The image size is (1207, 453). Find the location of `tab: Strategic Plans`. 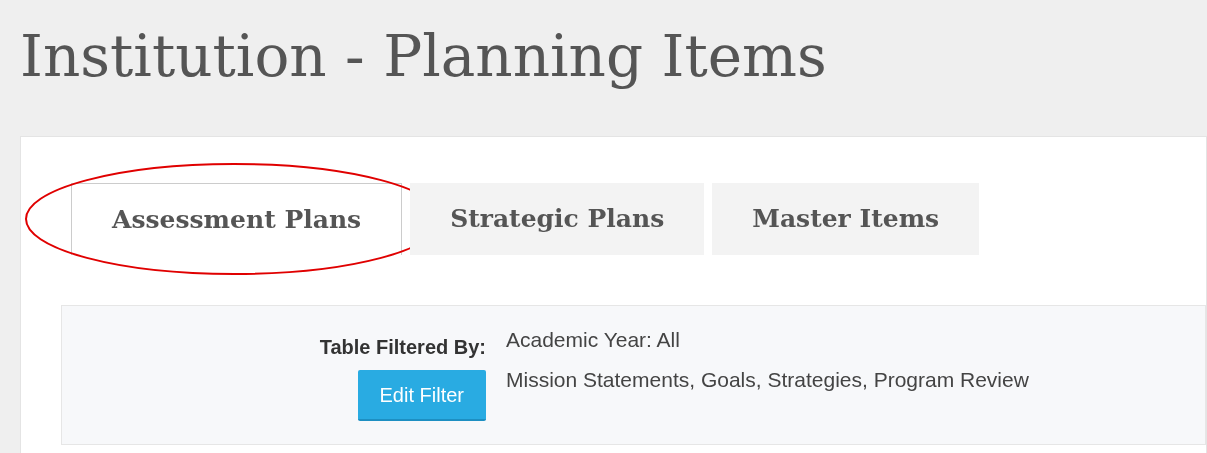

tab: Strategic Plans is located at coordinates (557, 219).